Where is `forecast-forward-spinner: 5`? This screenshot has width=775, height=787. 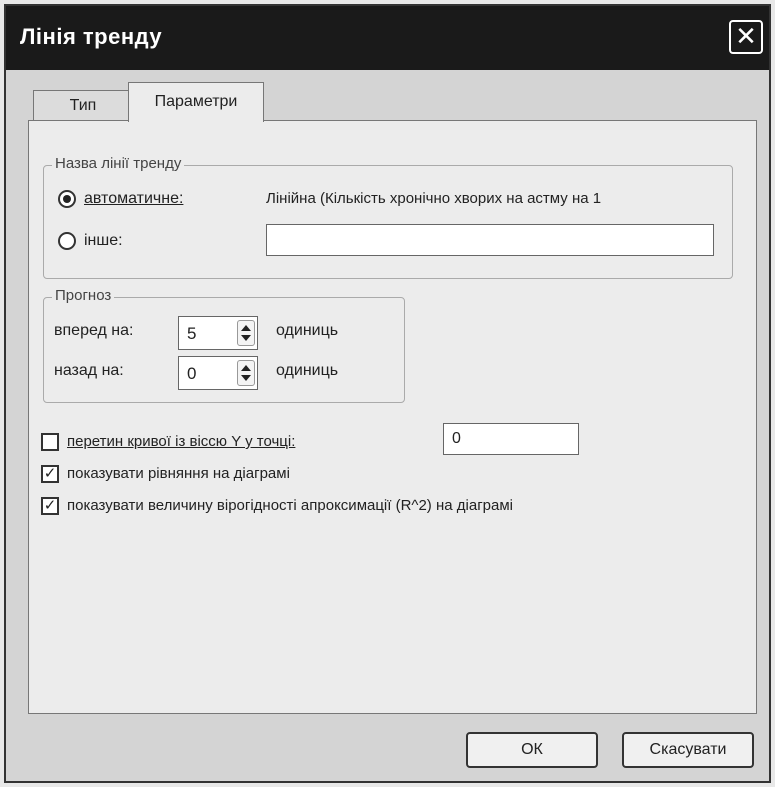
forecast-forward-spinner: 5 is located at coordinates (218, 333).